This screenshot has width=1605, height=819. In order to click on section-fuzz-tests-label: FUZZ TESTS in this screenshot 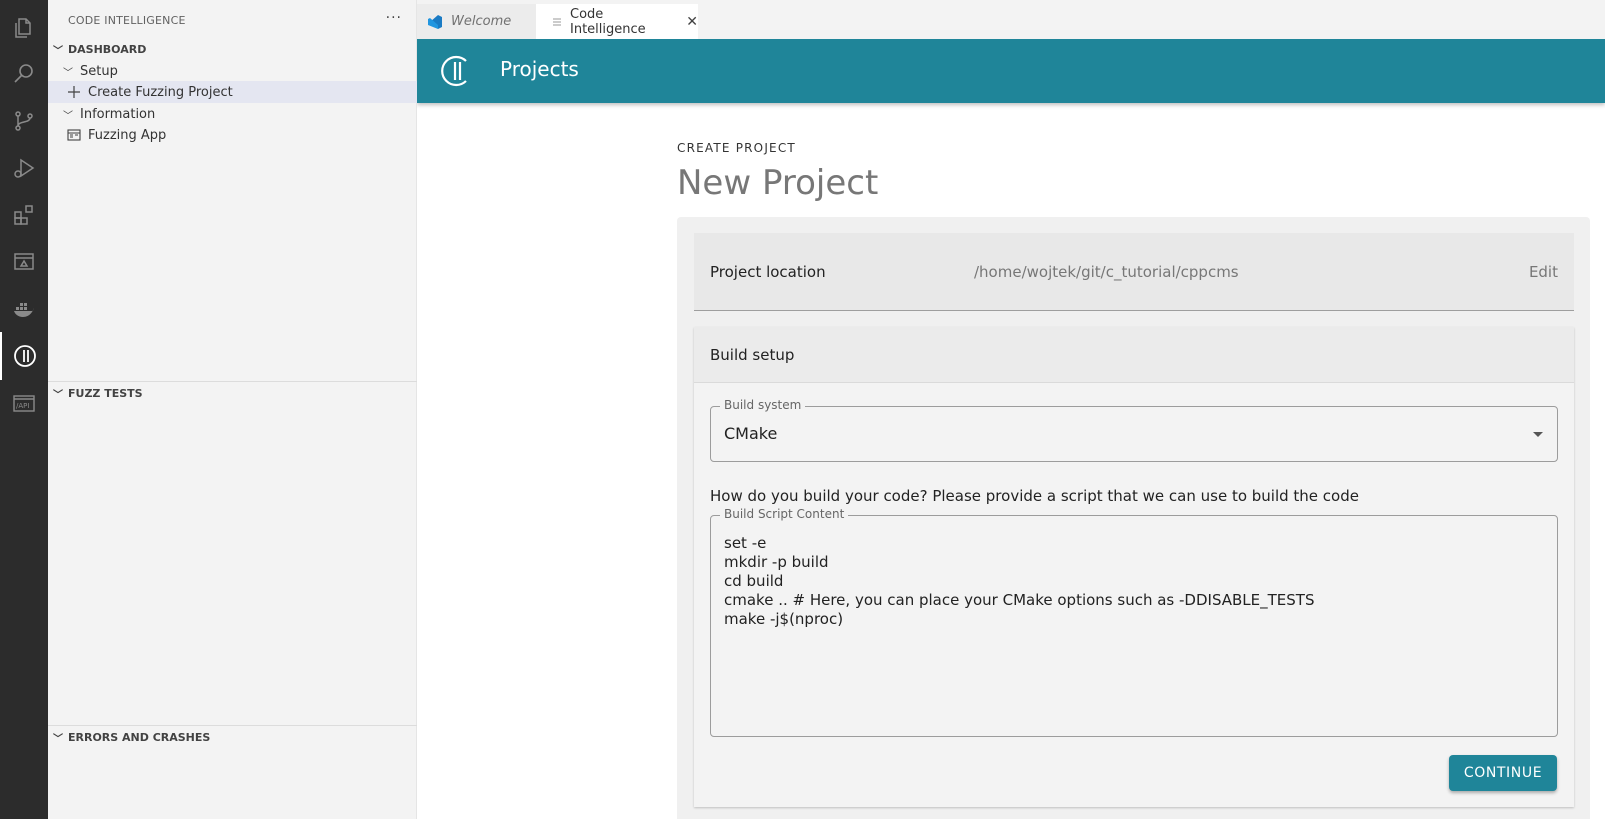, I will do `click(105, 393)`.